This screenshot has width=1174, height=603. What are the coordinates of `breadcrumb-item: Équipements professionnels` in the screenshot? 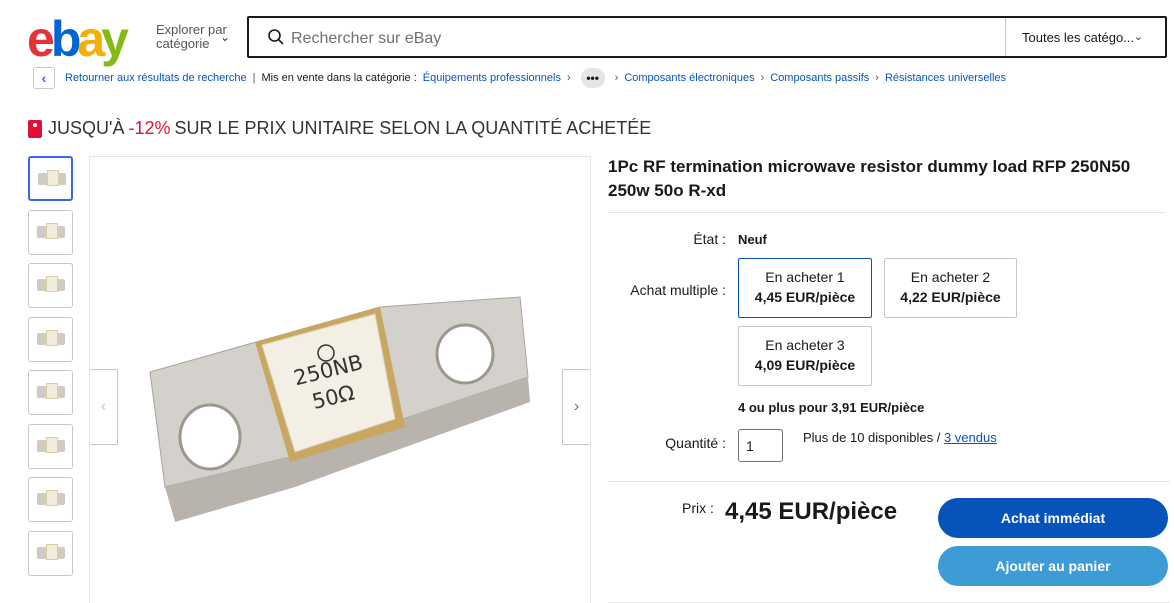 It's located at (492, 78).